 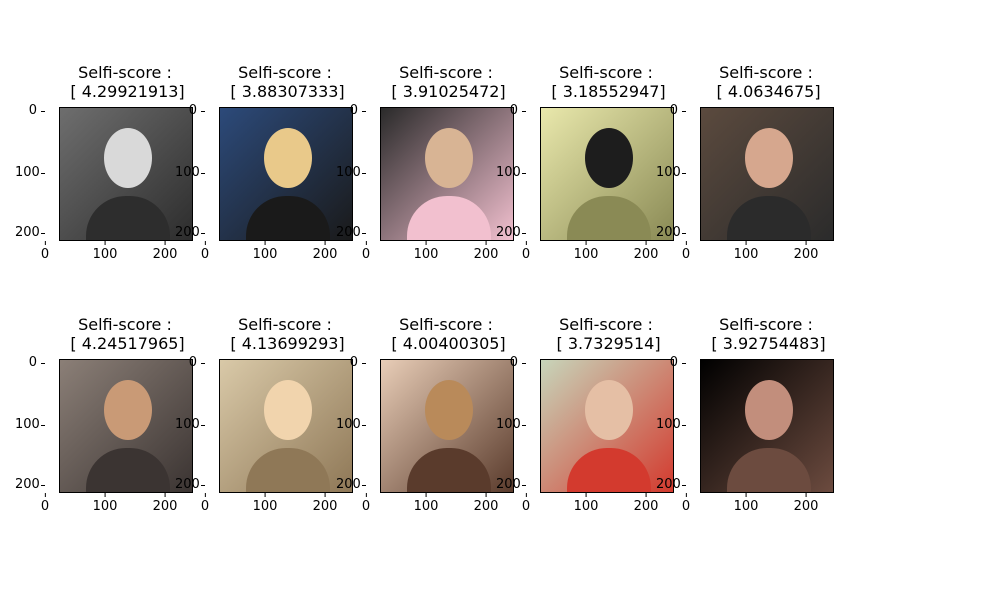 I want to click on subplot-title: Selfi-score : [ 3.92754483], so click(x=768, y=334).